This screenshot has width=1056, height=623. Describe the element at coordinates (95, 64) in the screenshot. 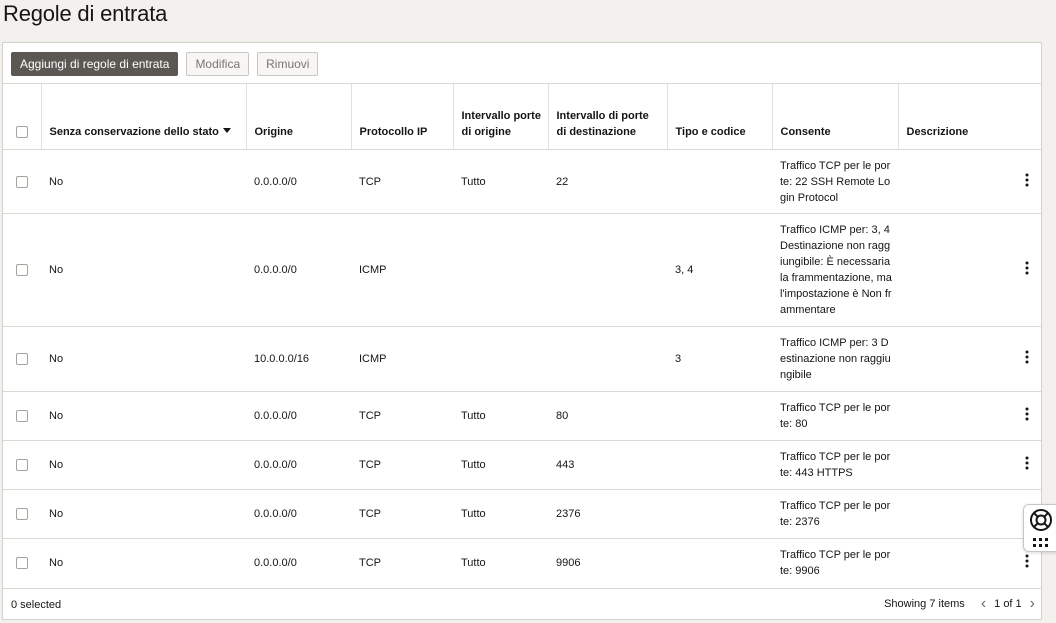

I see `add-ingress-rules-button: Aggiungi di regole di entrata` at that location.